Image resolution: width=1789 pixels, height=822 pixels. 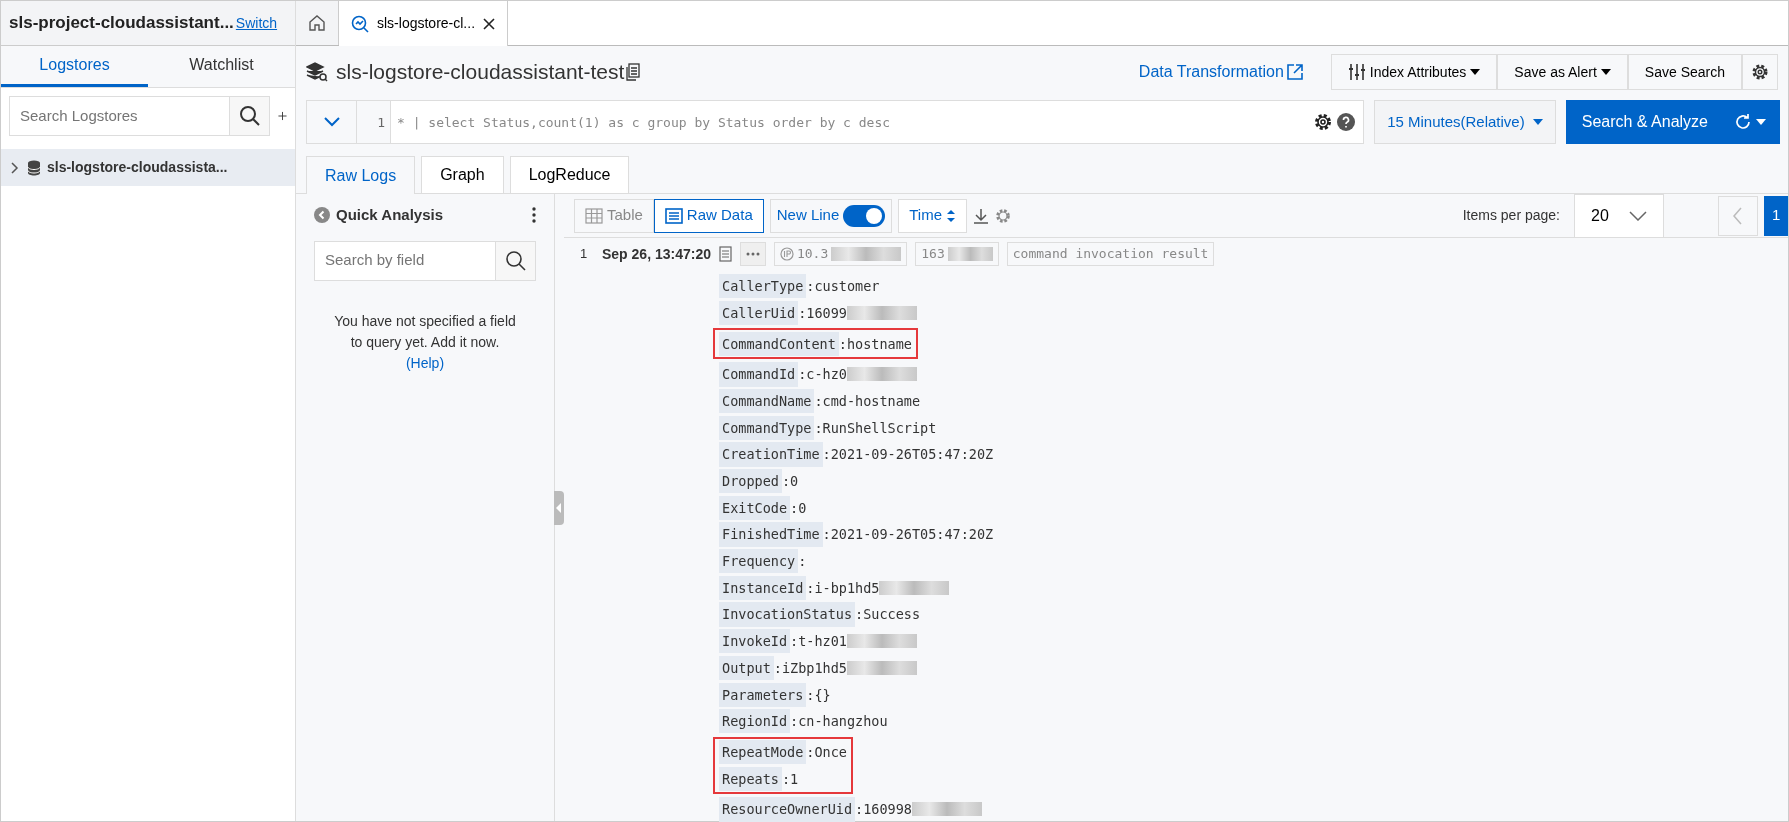 I want to click on ip-tag: 10.3, so click(x=840, y=254).